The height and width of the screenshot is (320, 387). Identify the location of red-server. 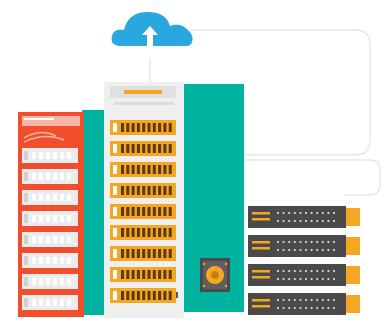
(51, 214).